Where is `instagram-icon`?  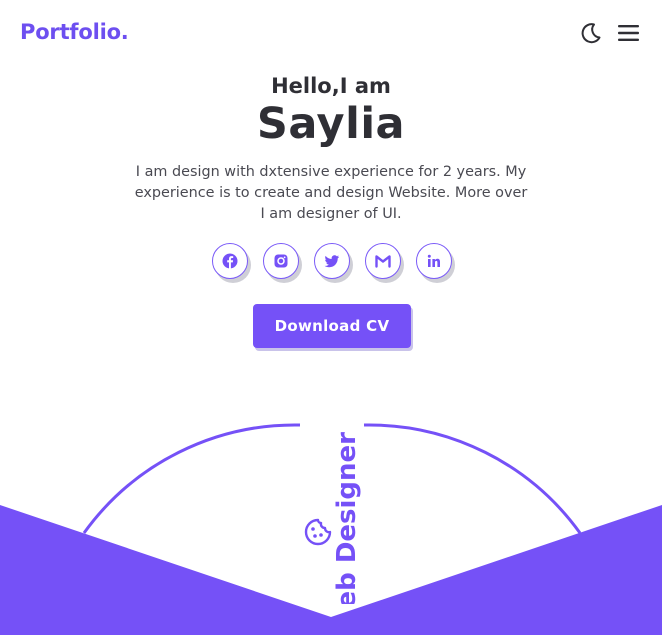 instagram-icon is located at coordinates (281, 261).